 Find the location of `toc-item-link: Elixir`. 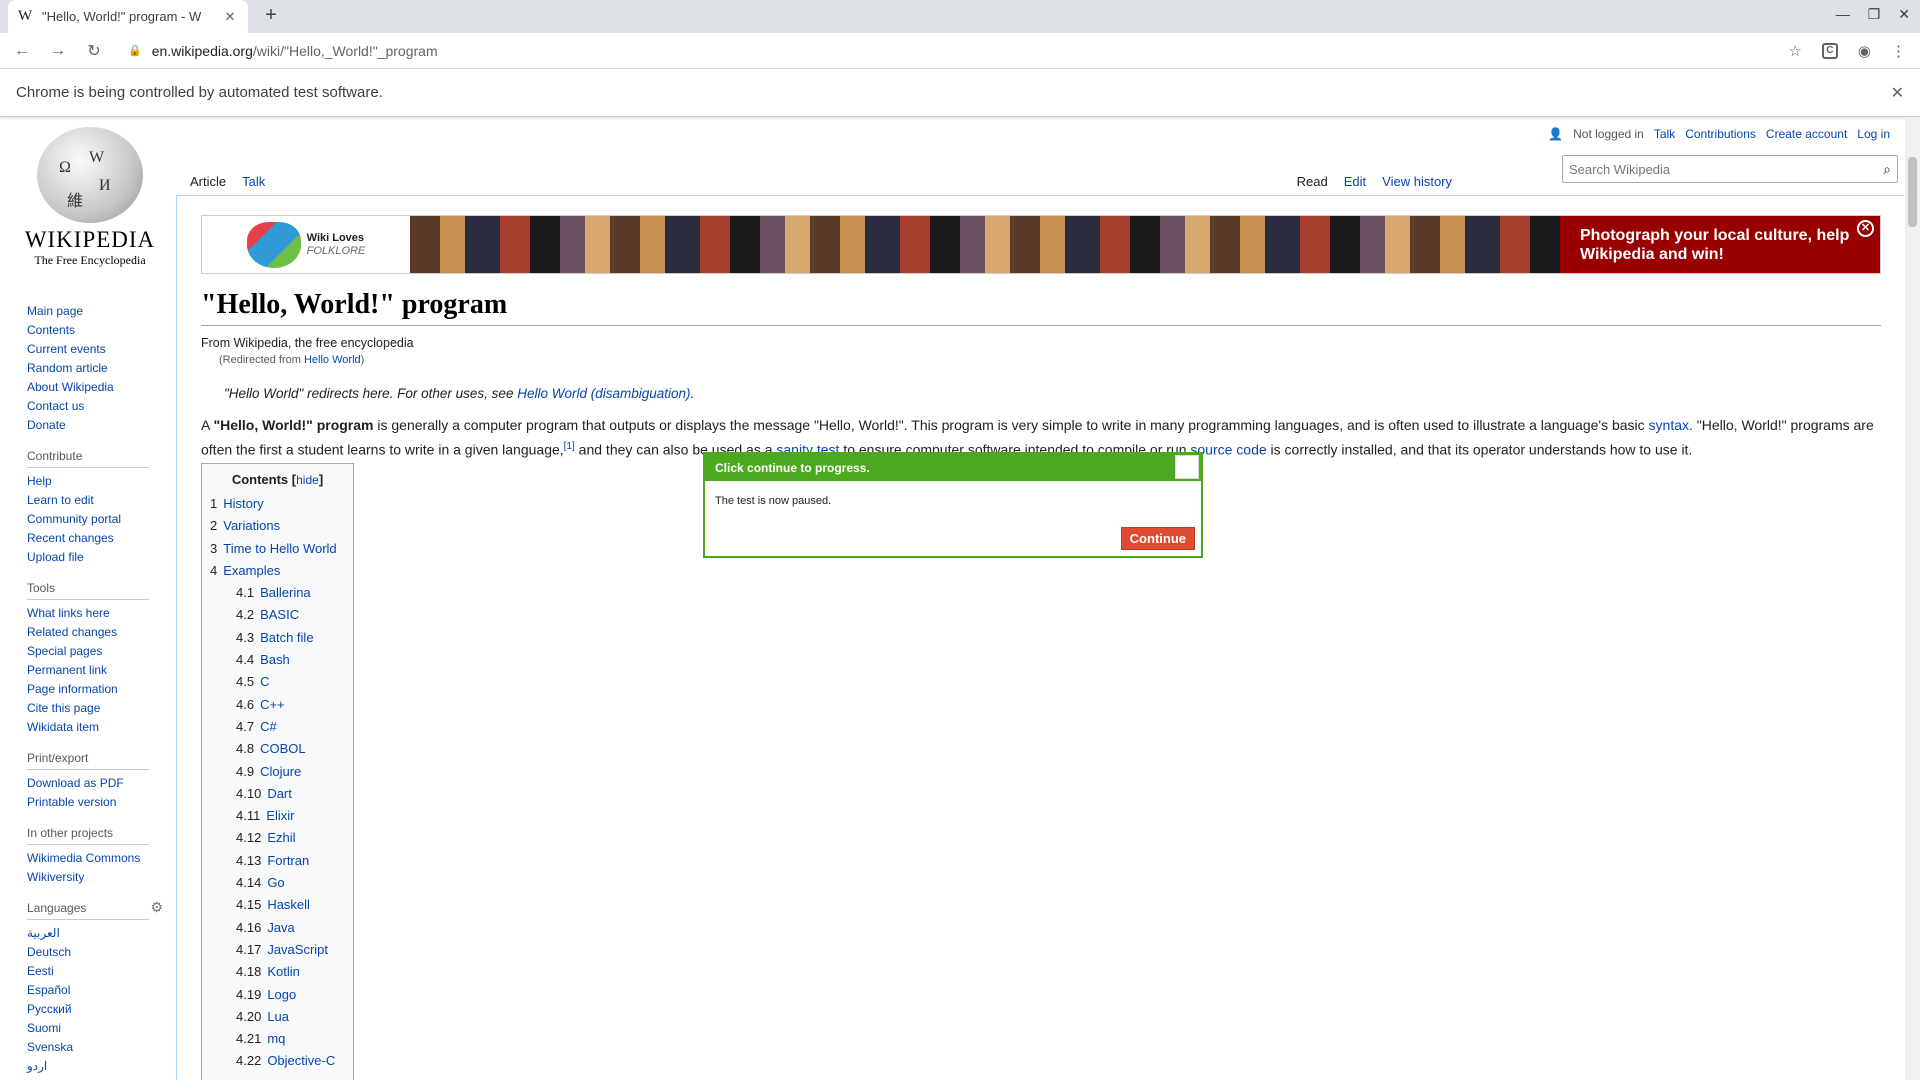

toc-item-link: Elixir is located at coordinates (280, 815).